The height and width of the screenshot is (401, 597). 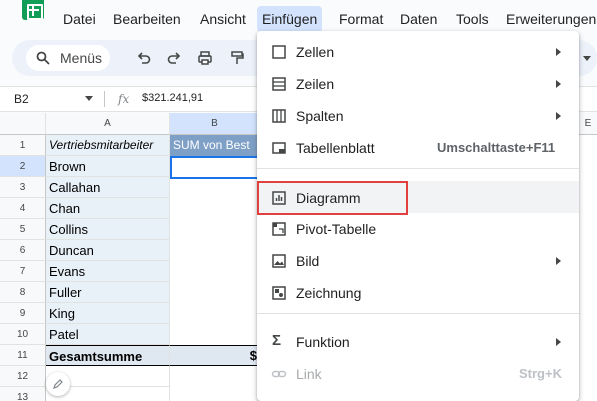 What do you see at coordinates (472, 19) in the screenshot?
I see `menu-tools: Tools` at bounding box center [472, 19].